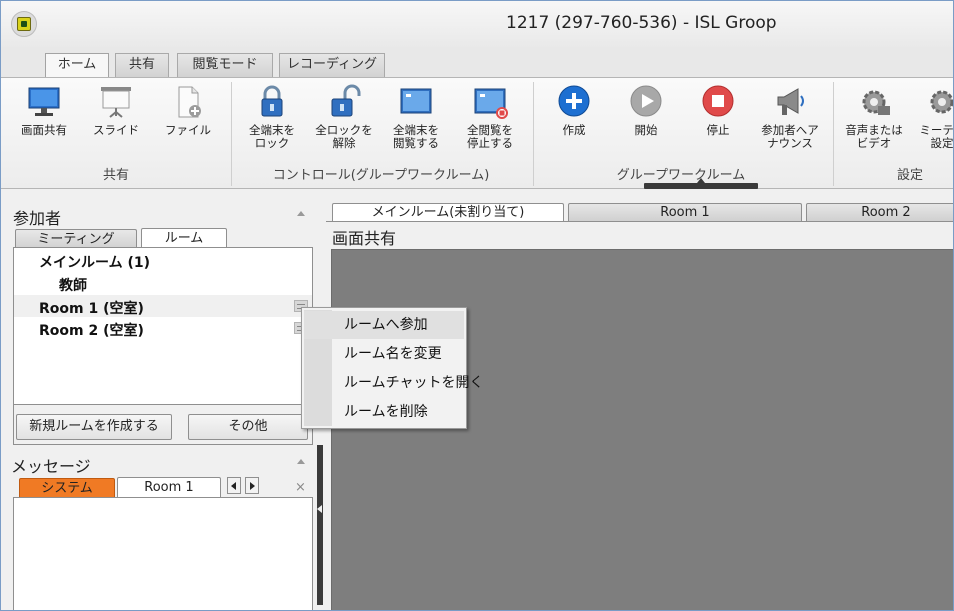  I want to click on collapse-participants-icon, so click(301, 213).